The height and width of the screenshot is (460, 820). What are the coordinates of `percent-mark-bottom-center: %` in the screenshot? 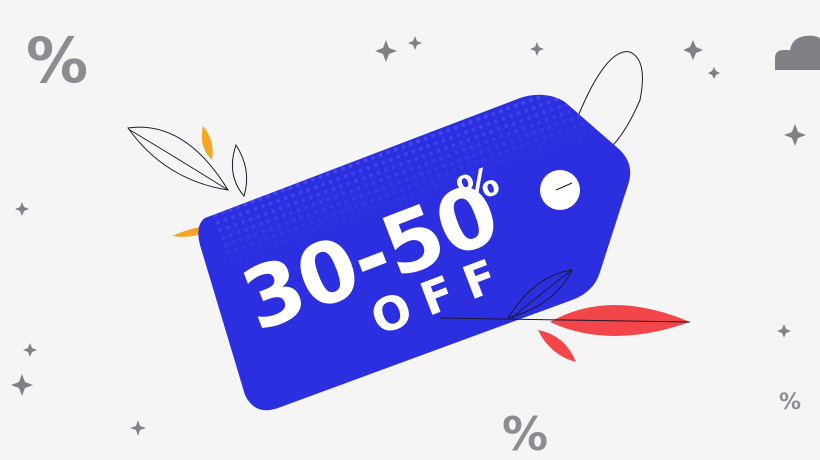 It's located at (525, 433).